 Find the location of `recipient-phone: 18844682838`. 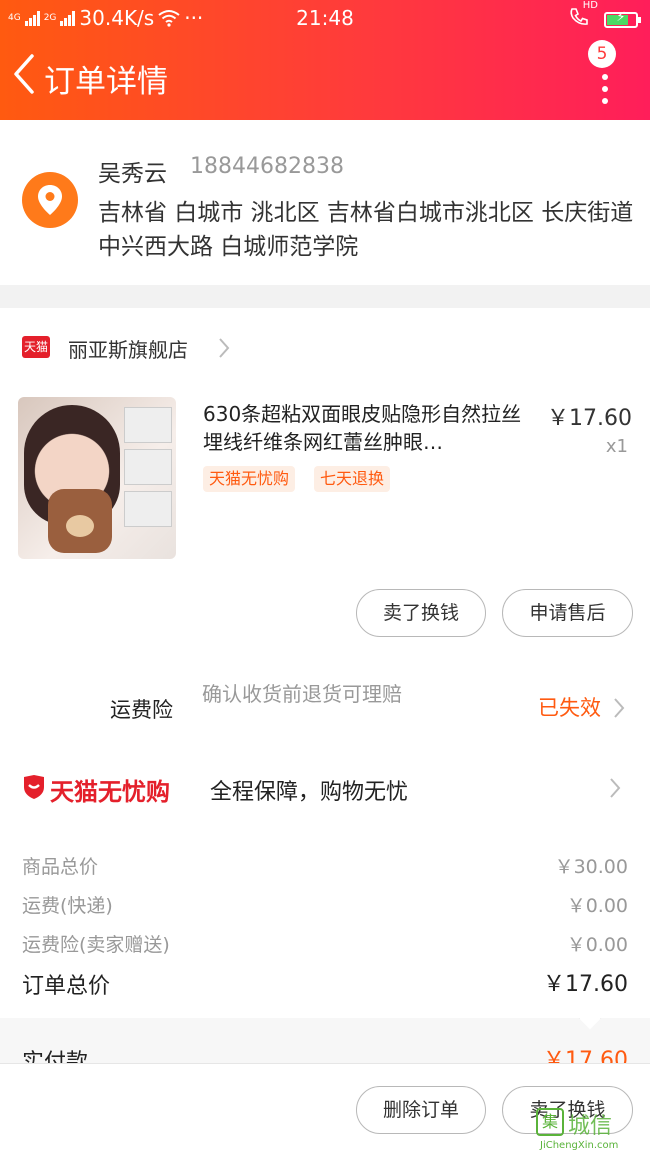

recipient-phone: 18844682838 is located at coordinates (267, 166).